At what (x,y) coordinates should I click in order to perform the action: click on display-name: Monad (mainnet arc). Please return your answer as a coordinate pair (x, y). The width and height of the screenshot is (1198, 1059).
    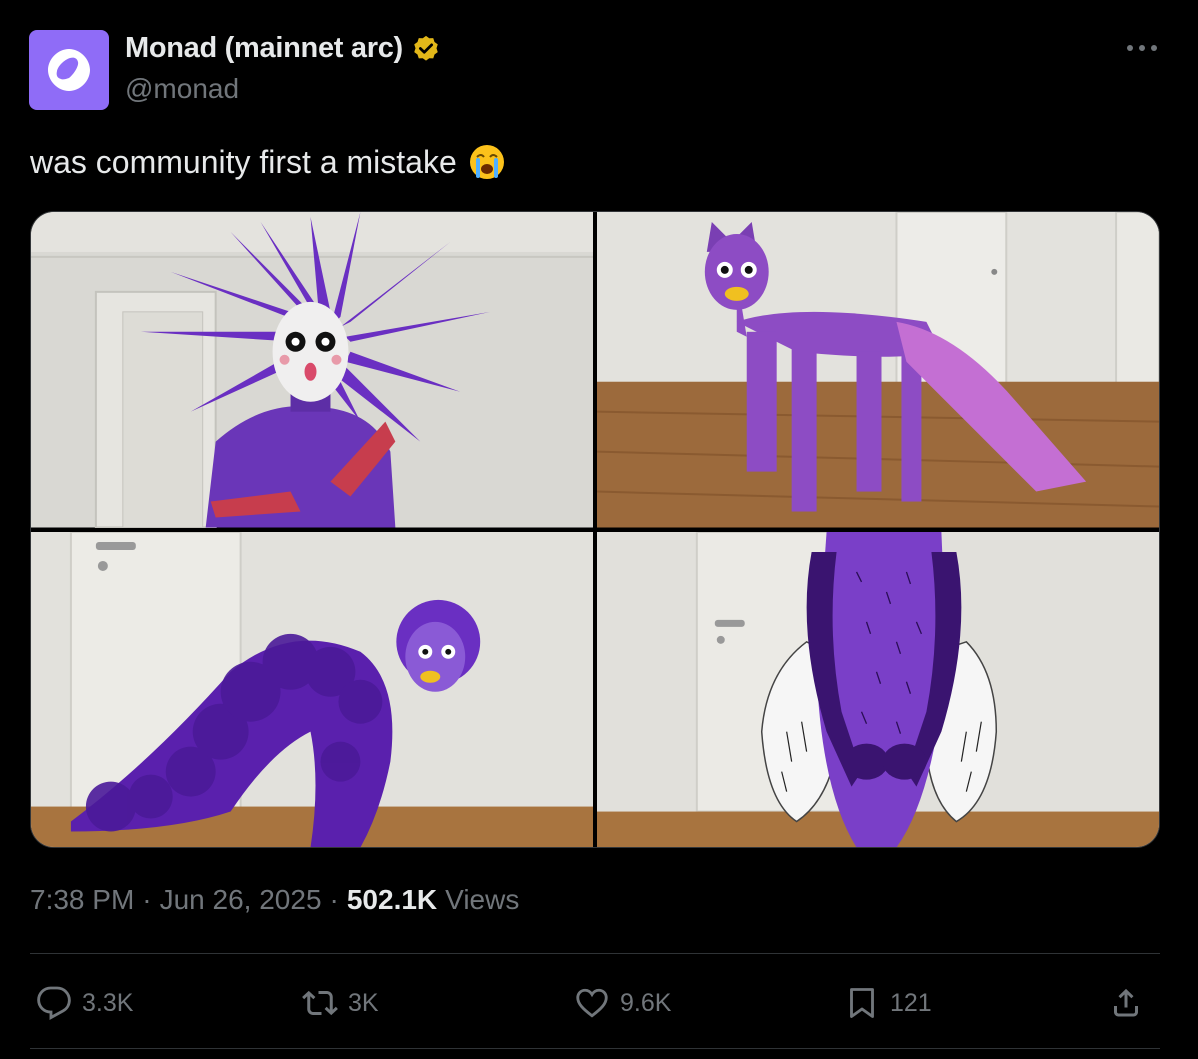
    Looking at the image, I should click on (264, 48).